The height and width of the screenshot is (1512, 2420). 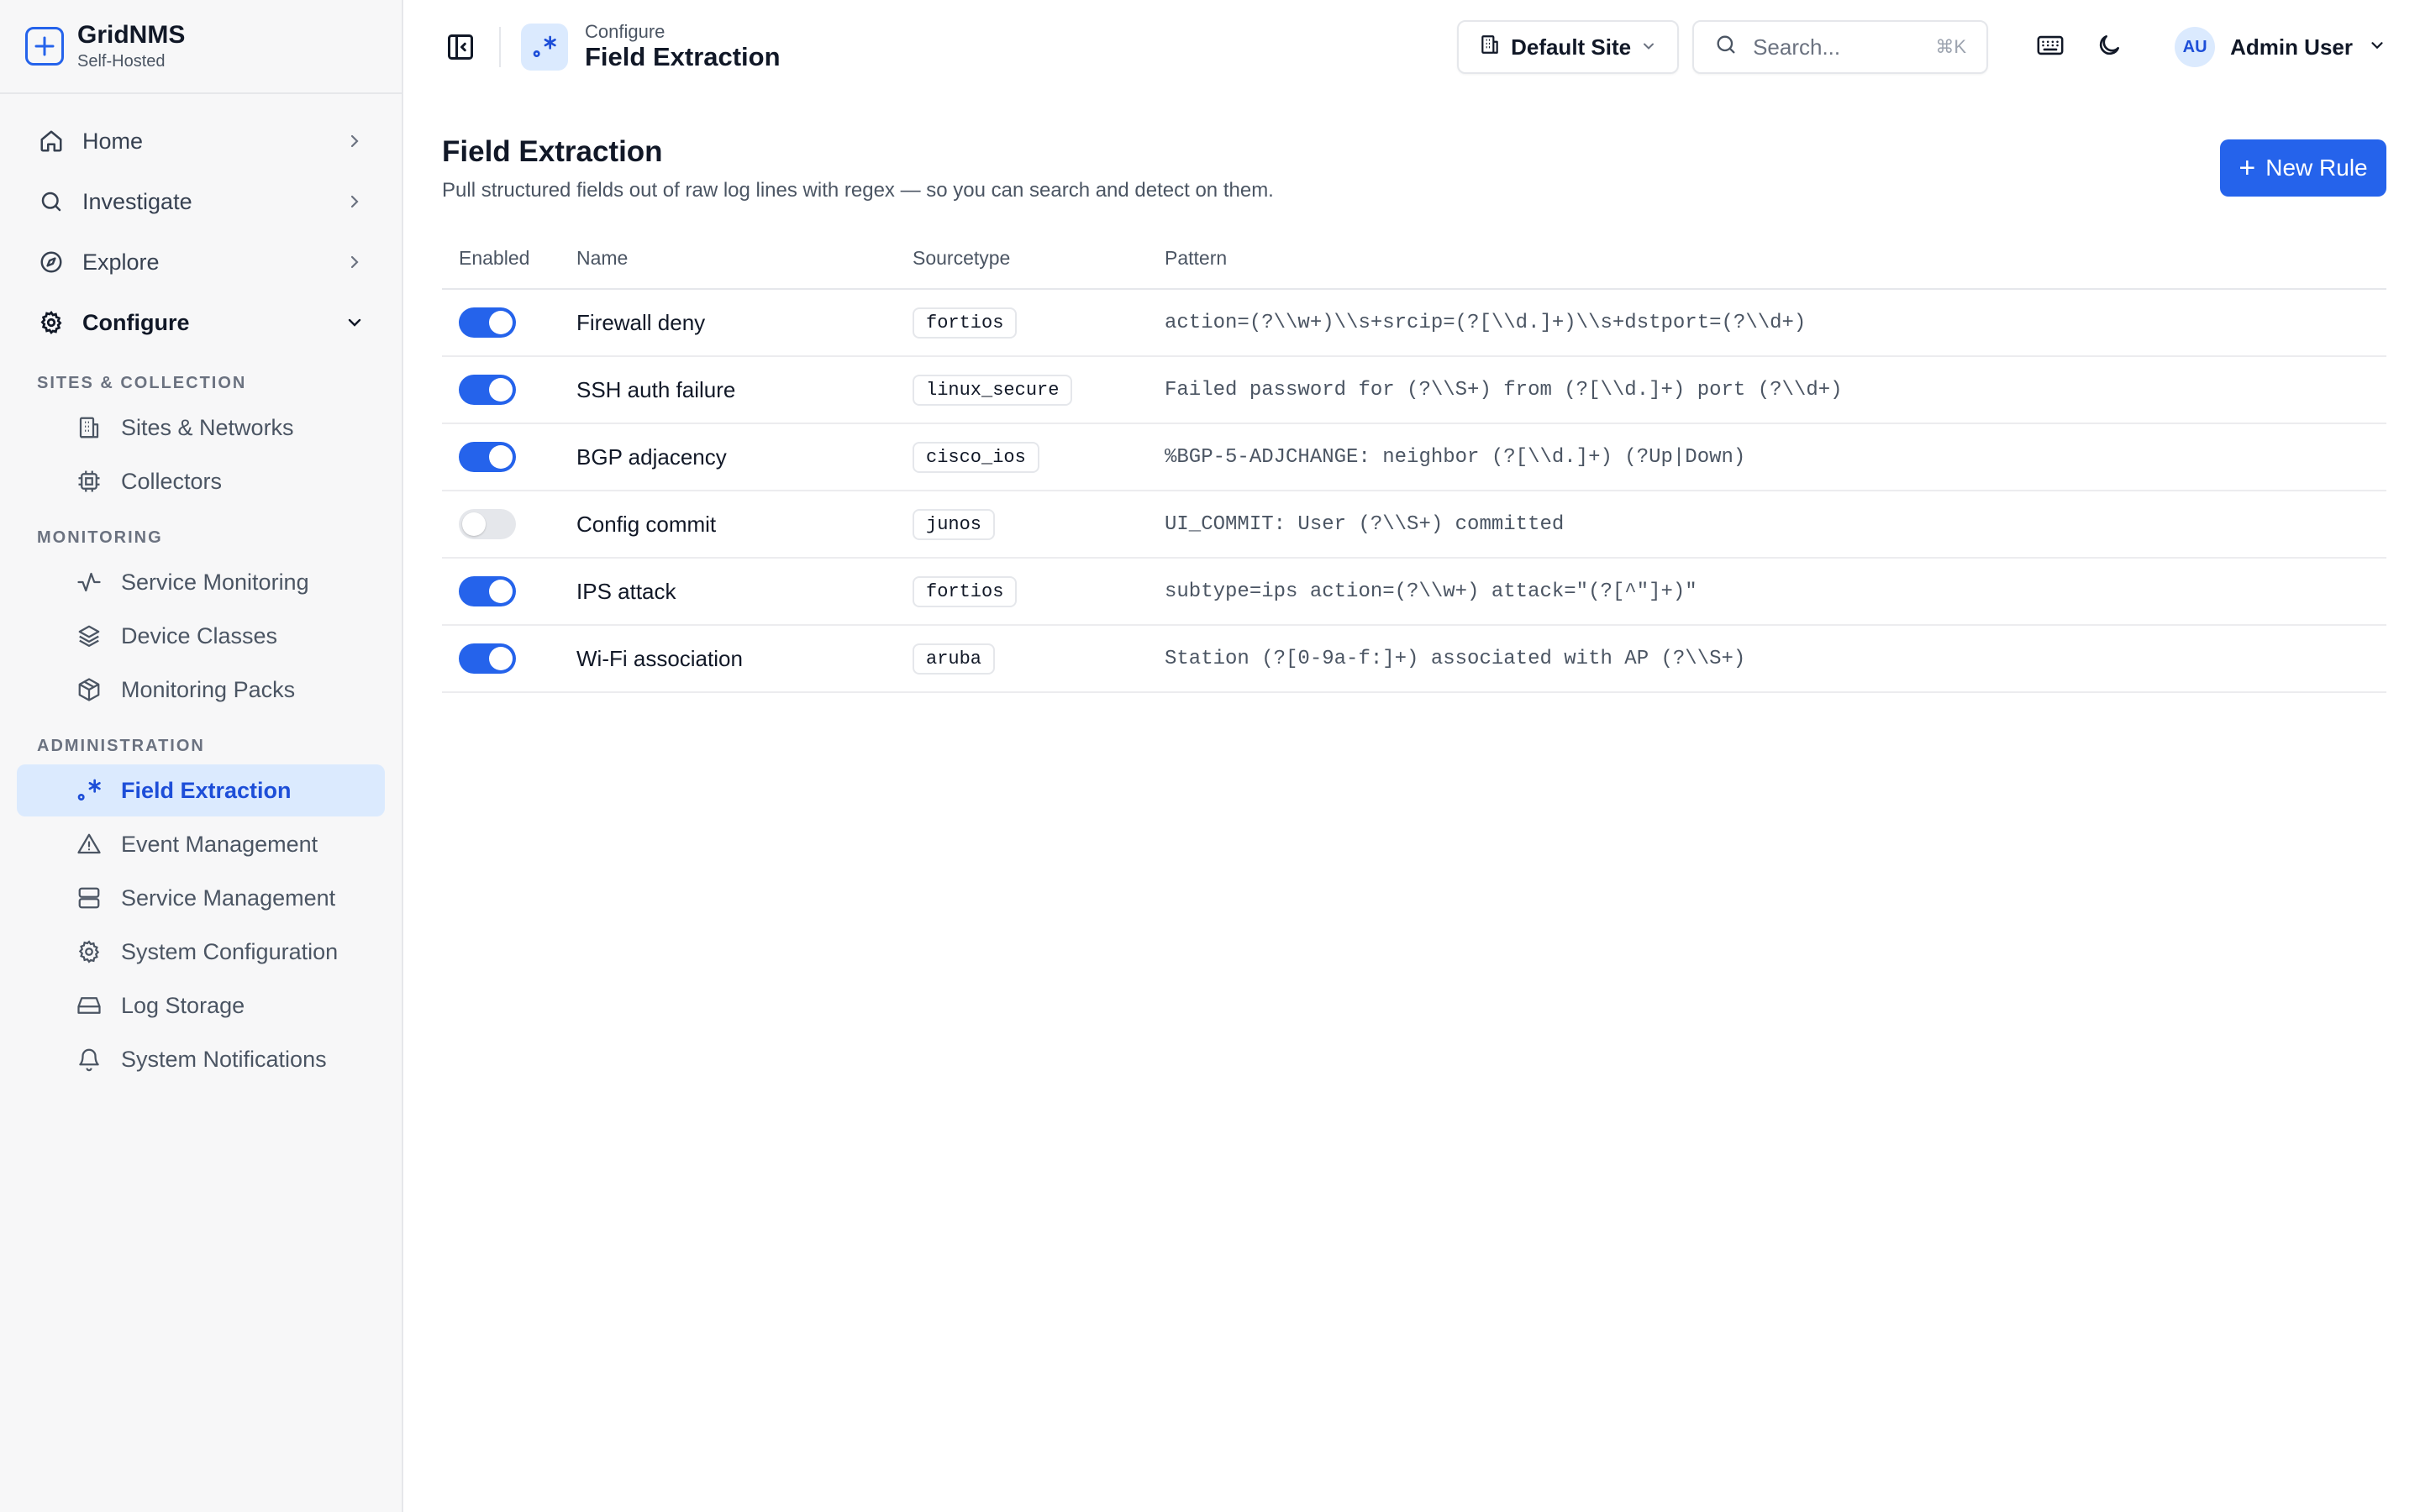 I want to click on hard-drive-icon, so click(x=90, y=1005).